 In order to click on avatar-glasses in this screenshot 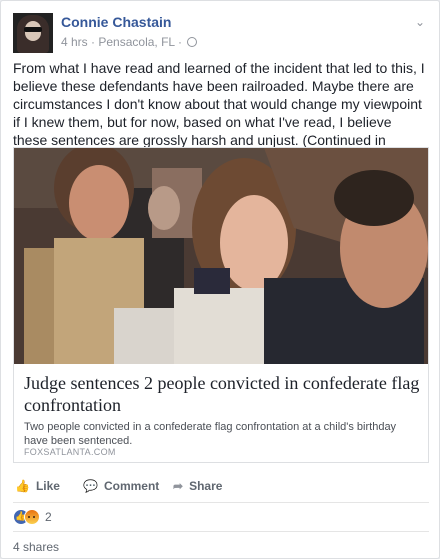, I will do `click(33, 29)`.